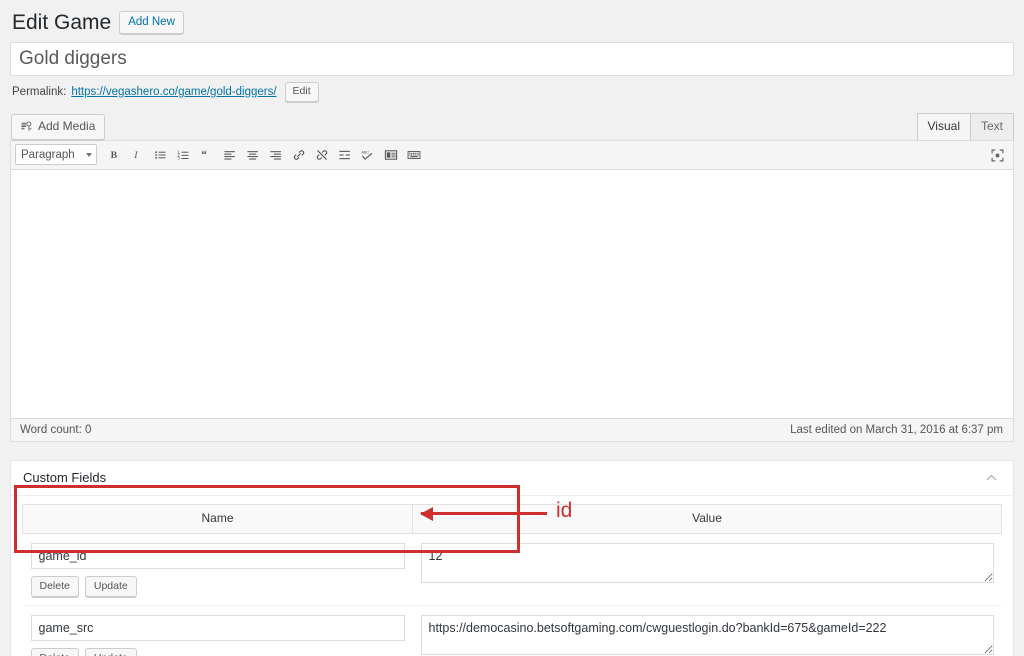 This screenshot has height=656, width=1024. Describe the element at coordinates (26, 126) in the screenshot. I see `add-media-icon` at that location.